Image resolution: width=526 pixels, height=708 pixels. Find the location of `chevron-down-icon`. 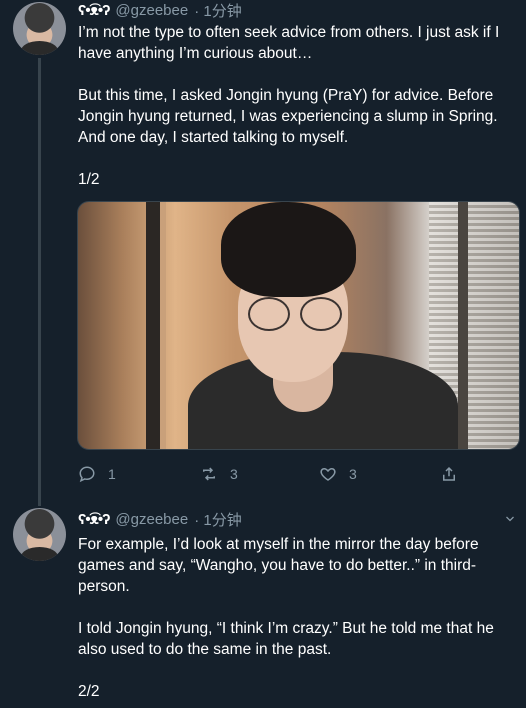

chevron-down-icon is located at coordinates (510, 519).